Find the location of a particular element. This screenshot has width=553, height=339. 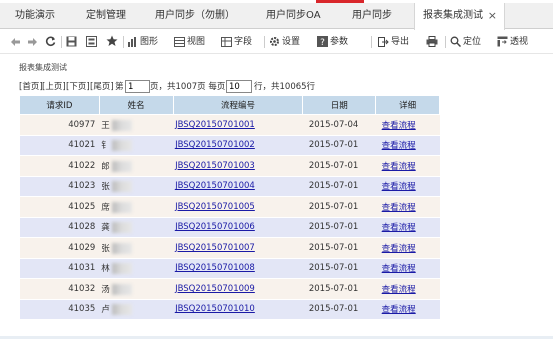

flow-code-link: JBSQ20150701003 is located at coordinates (215, 166).